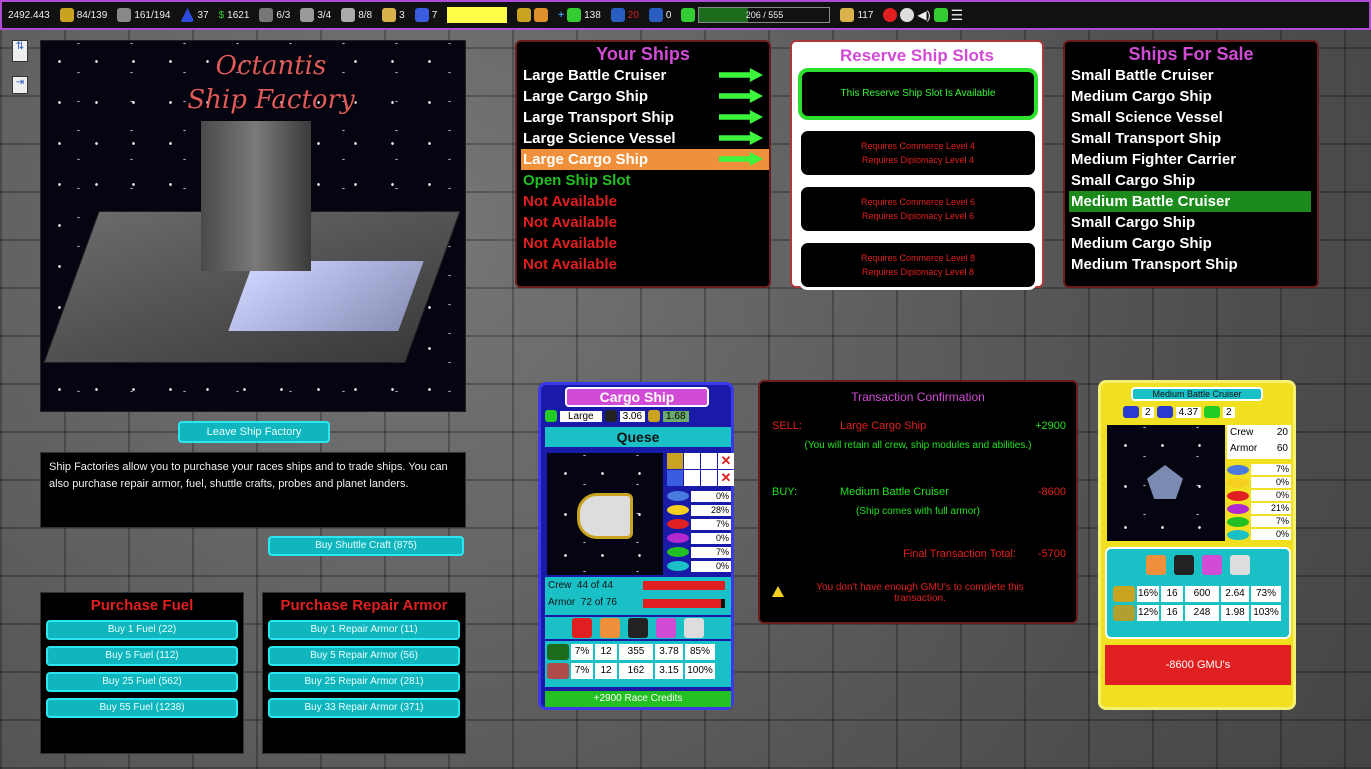 This screenshot has height=769, width=1371. I want to click on buy-shuttle-button: Buy Shuttle Craft (875), so click(366, 546).